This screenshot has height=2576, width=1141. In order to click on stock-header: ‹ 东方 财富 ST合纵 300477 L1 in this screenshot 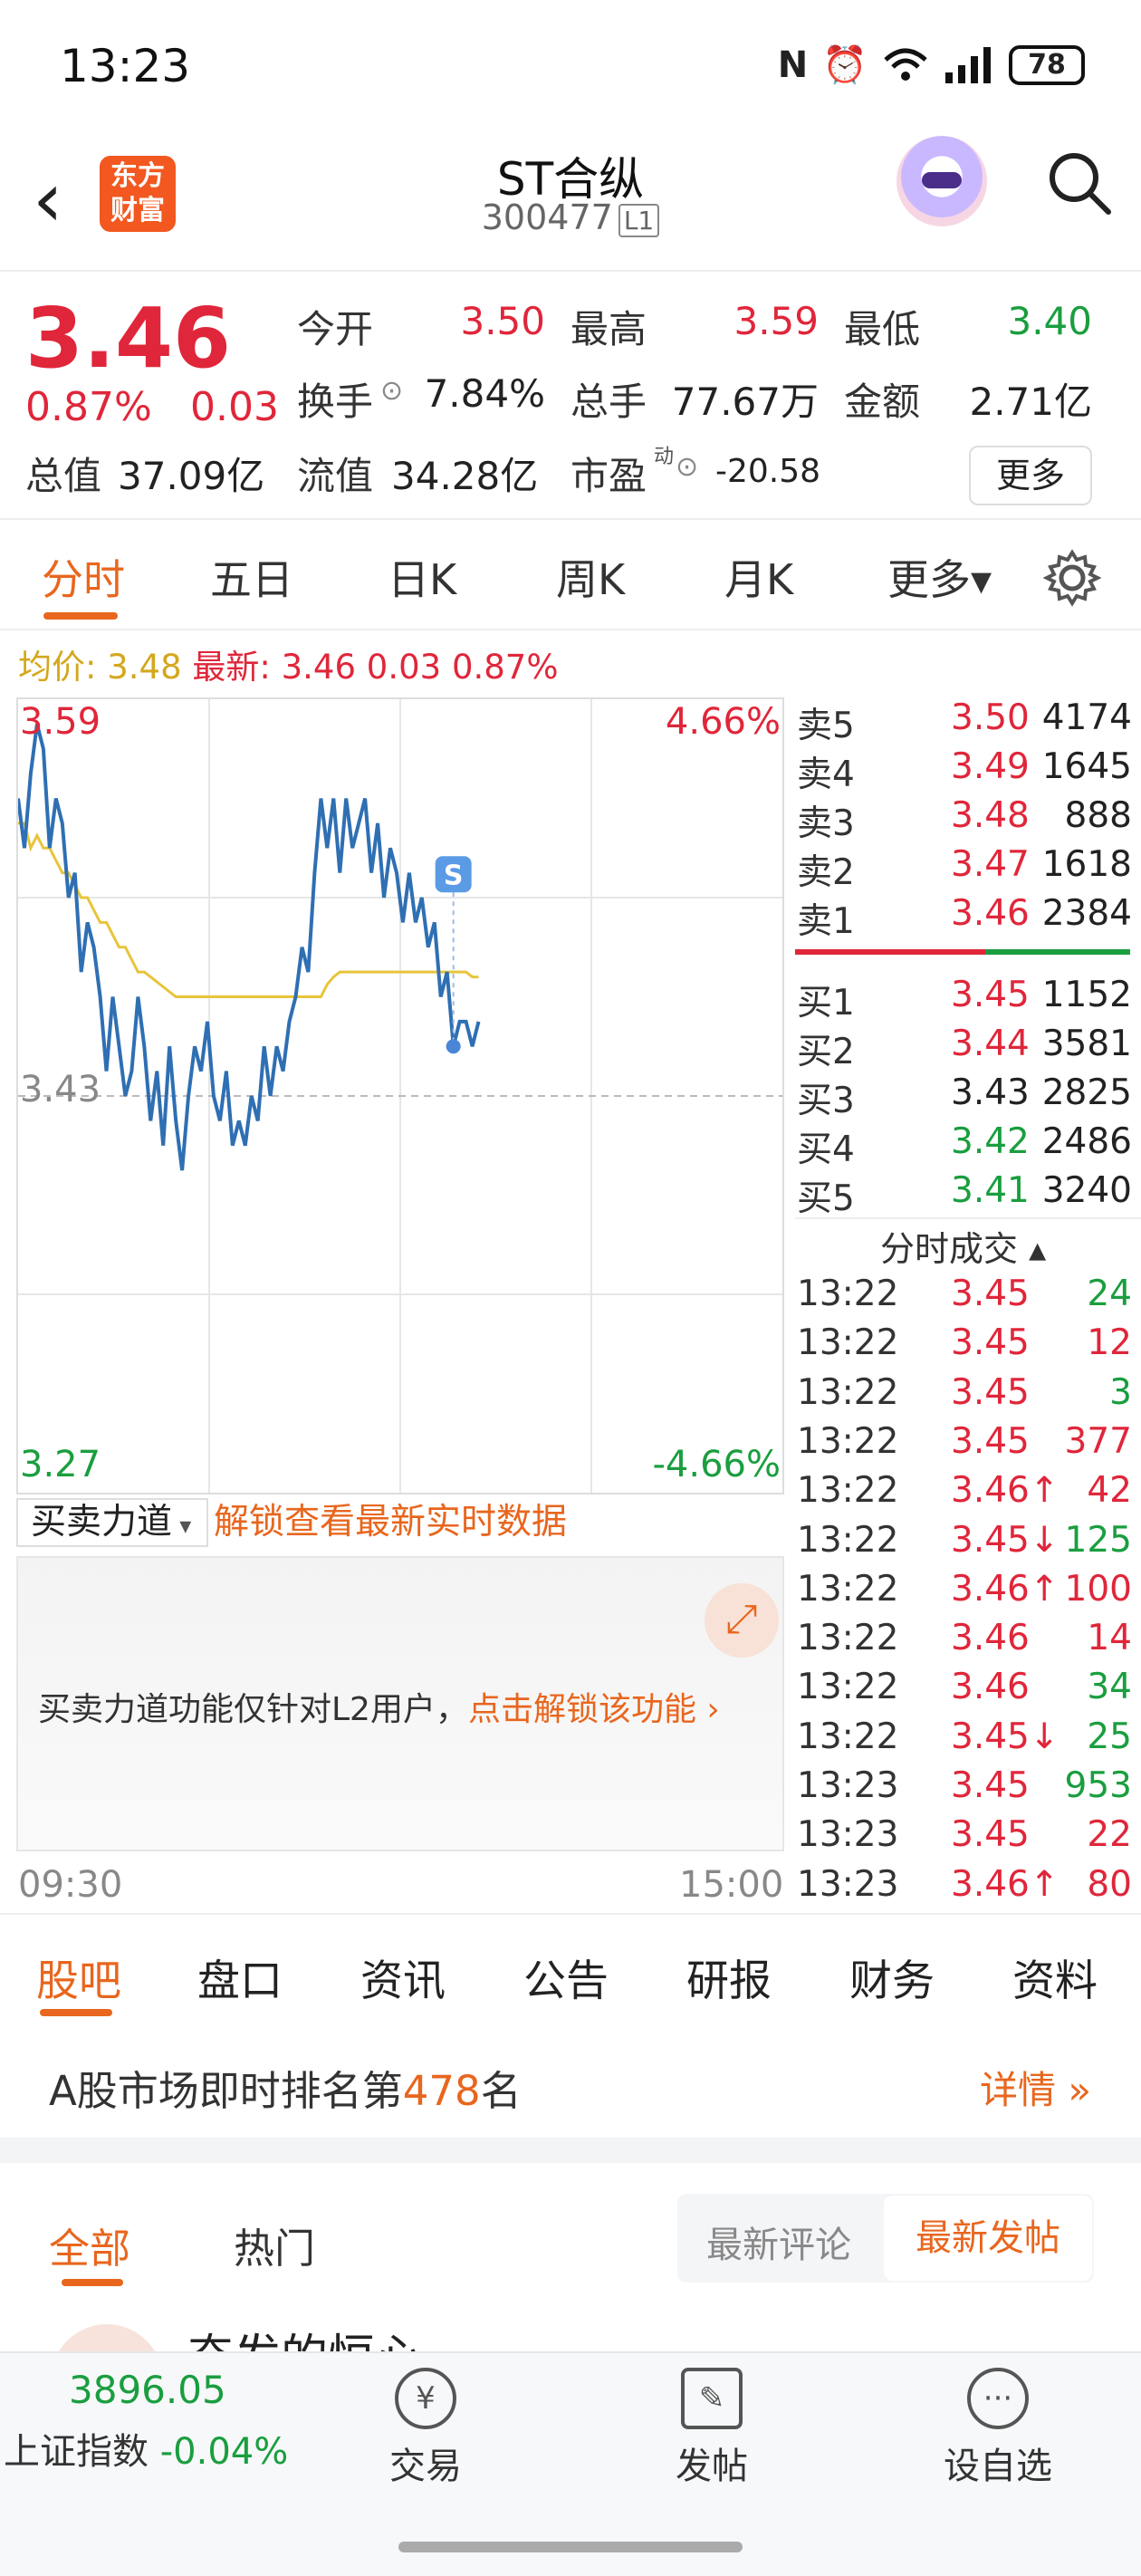, I will do `click(570, 204)`.